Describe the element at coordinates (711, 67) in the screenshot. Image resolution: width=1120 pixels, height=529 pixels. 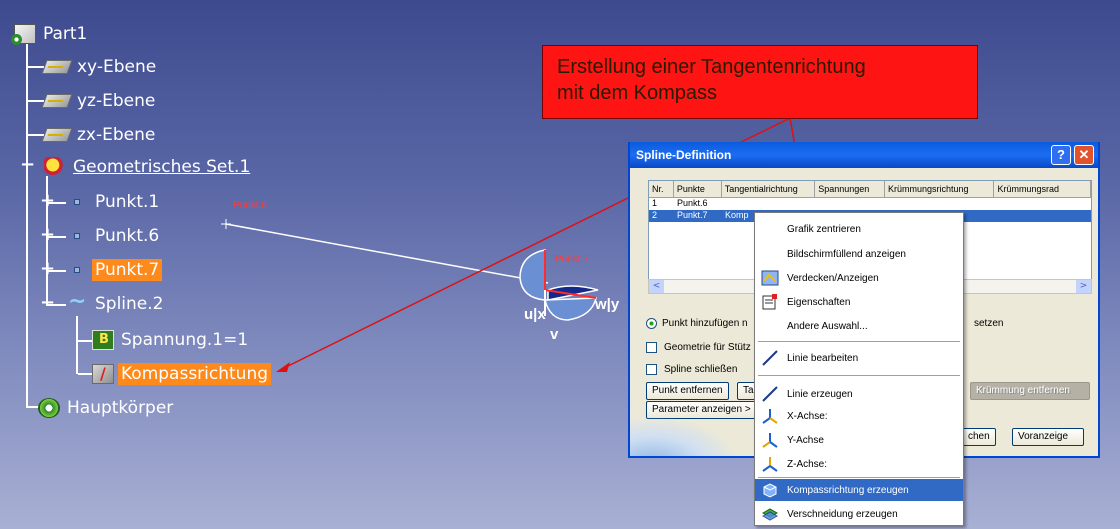
I see `callout-line1: Erstellung einer Tangentenrichtung` at that location.